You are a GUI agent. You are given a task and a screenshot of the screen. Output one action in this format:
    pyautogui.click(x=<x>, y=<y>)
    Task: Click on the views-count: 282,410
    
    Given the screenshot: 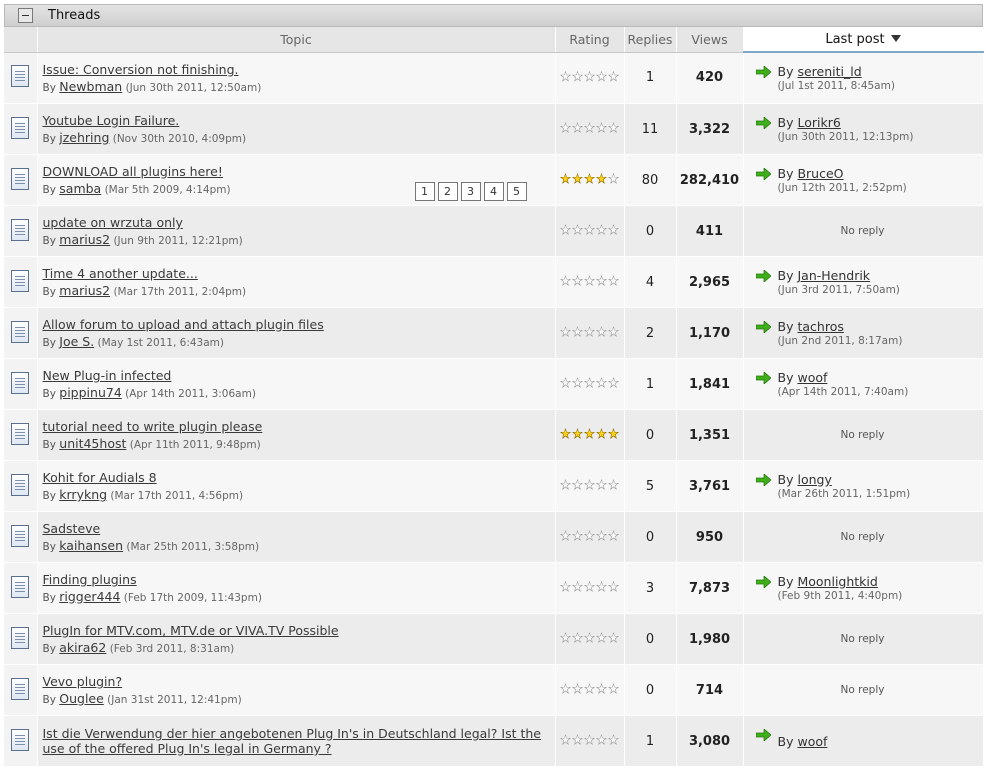 What is the action you would take?
    pyautogui.click(x=710, y=180)
    